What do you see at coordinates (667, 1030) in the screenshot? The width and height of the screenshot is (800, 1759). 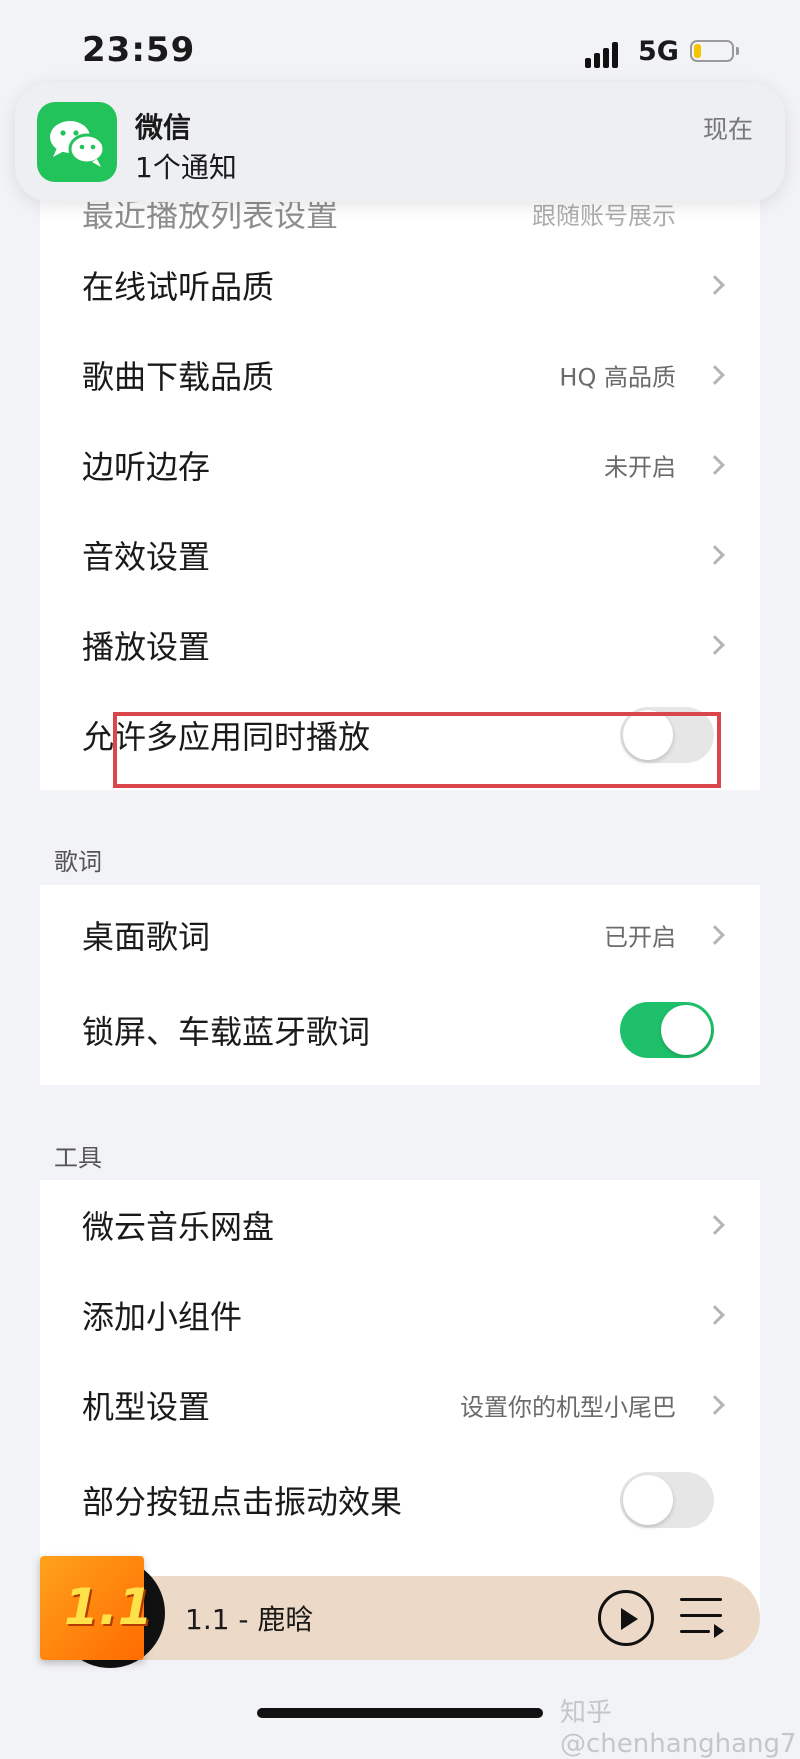 I see `lockscreen-lyrics-toggle` at bounding box center [667, 1030].